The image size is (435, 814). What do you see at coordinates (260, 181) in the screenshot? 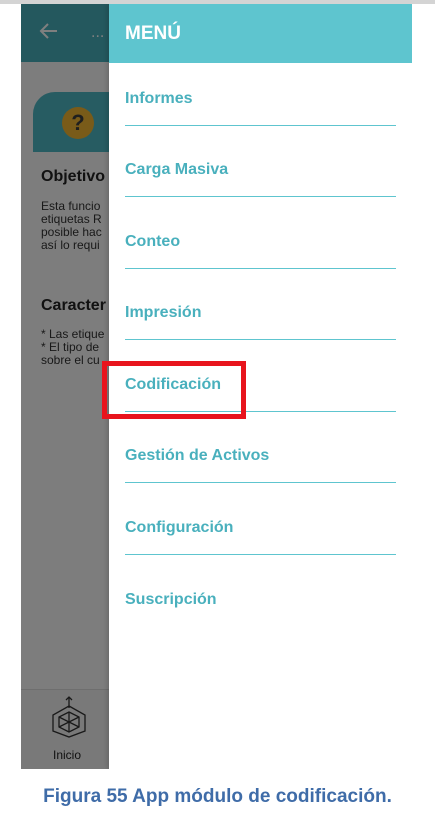
I see `menu-item-carga-masiva: Carga Masiva` at bounding box center [260, 181].